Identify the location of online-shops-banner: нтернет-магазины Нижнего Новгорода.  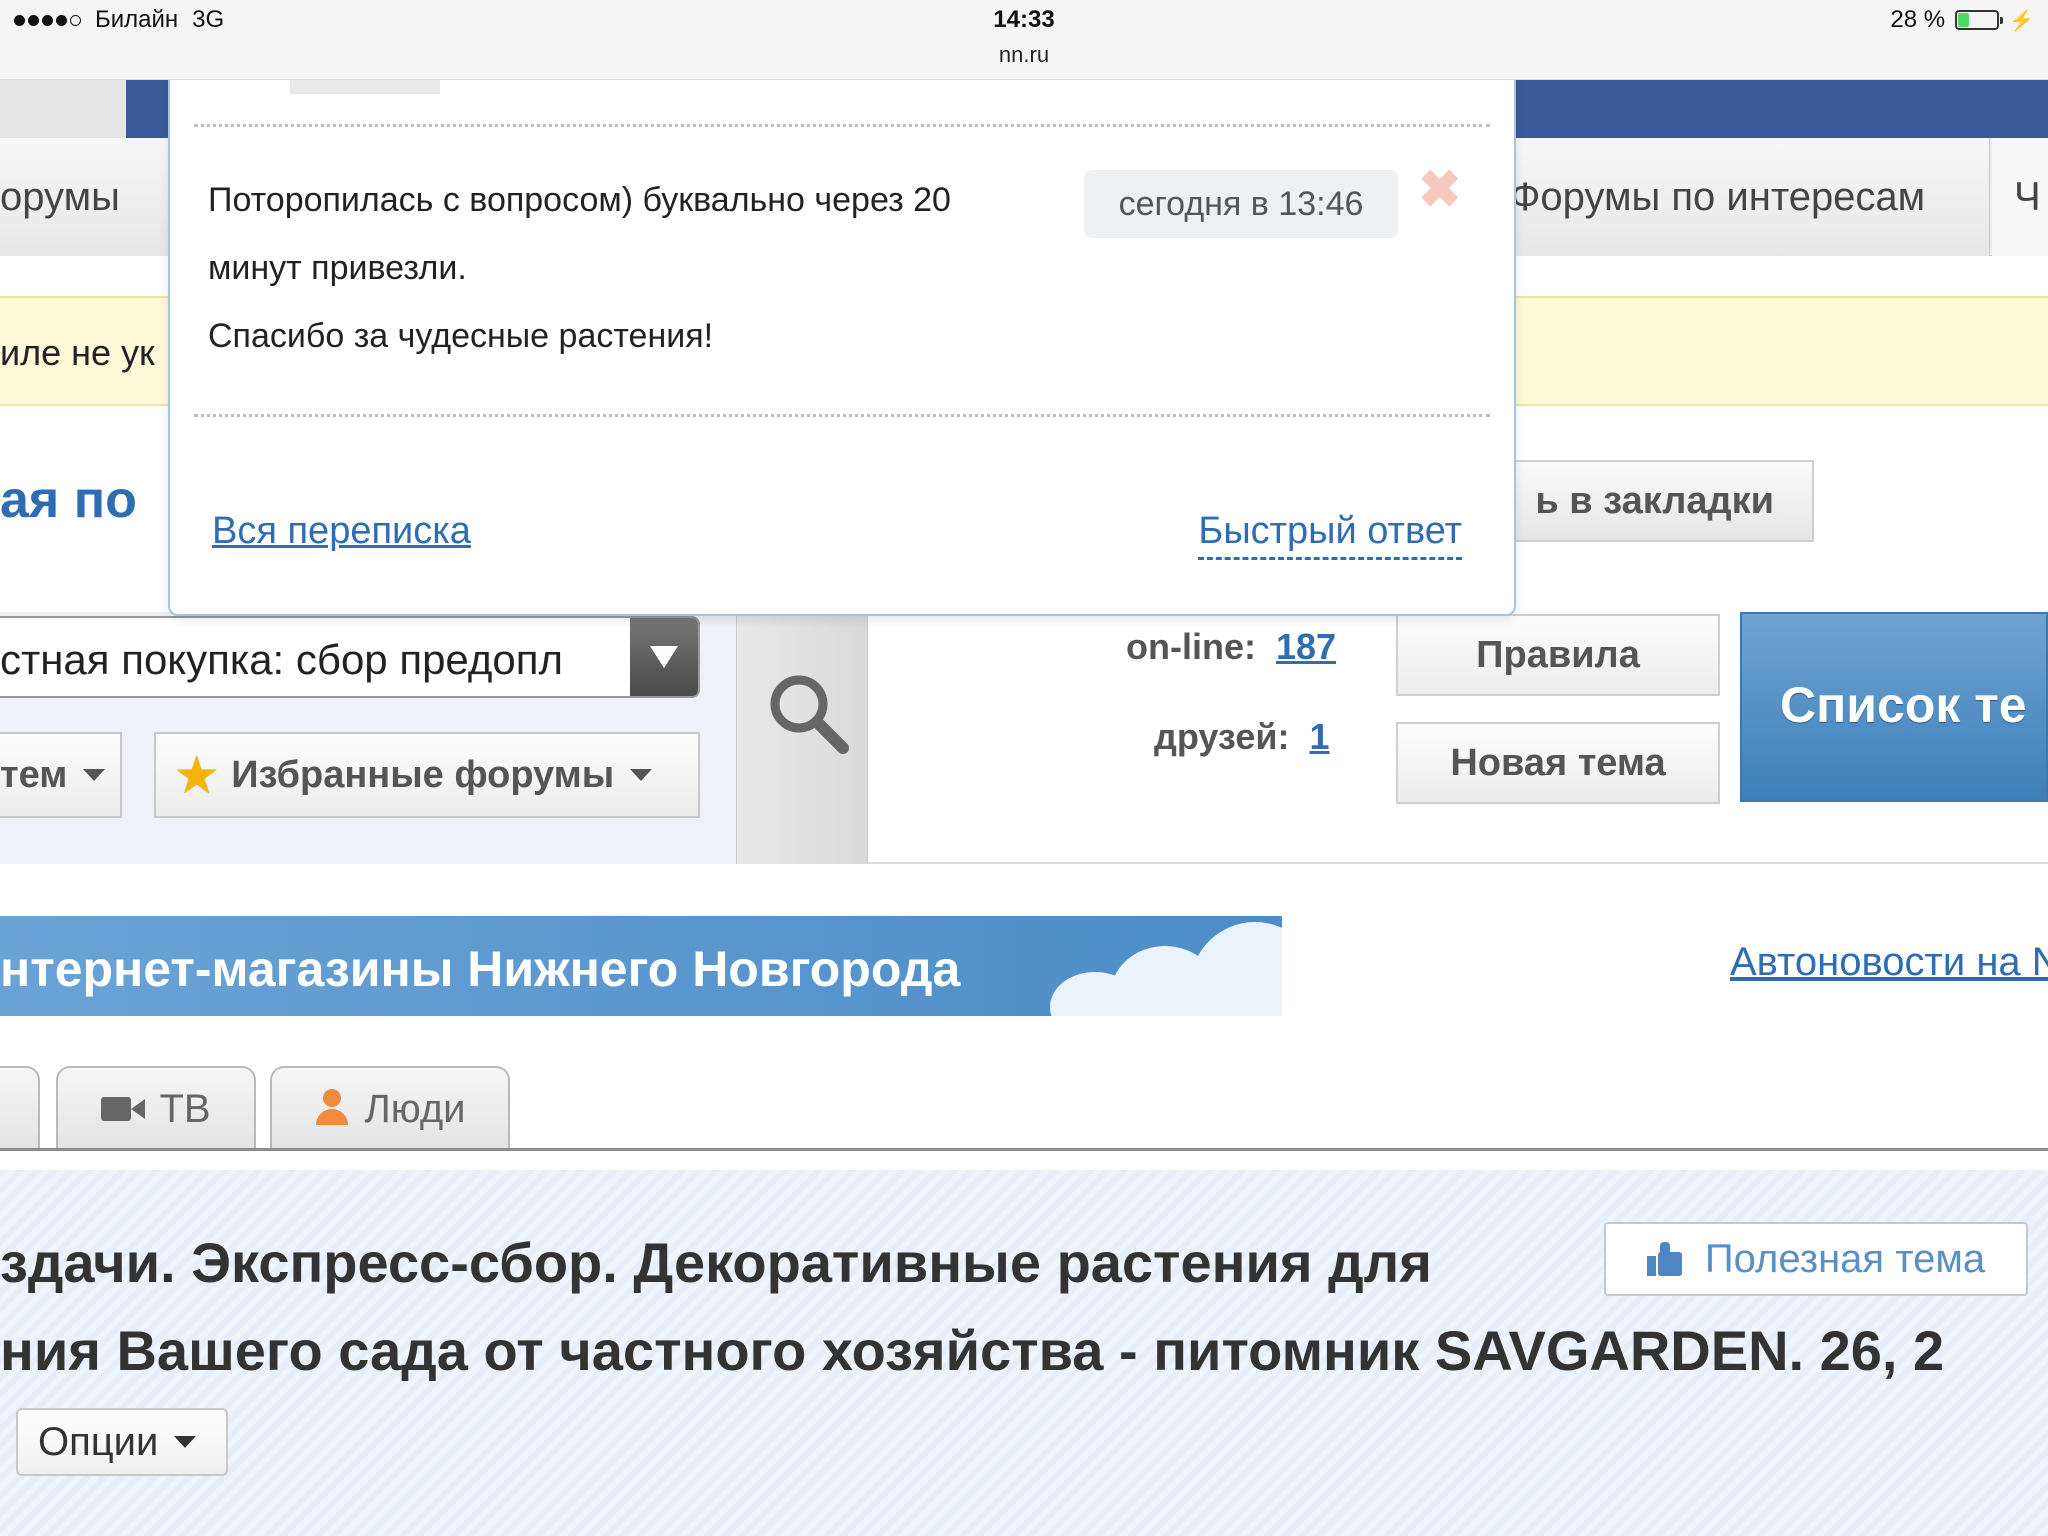
(641, 966).